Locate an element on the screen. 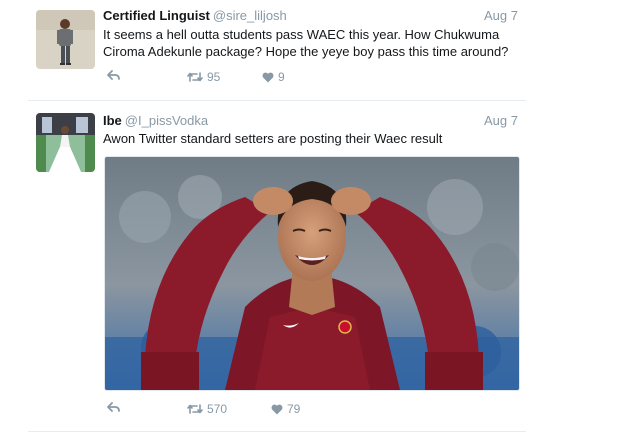 The width and height of the screenshot is (640, 433). retweet-button: 95 is located at coordinates (203, 77).